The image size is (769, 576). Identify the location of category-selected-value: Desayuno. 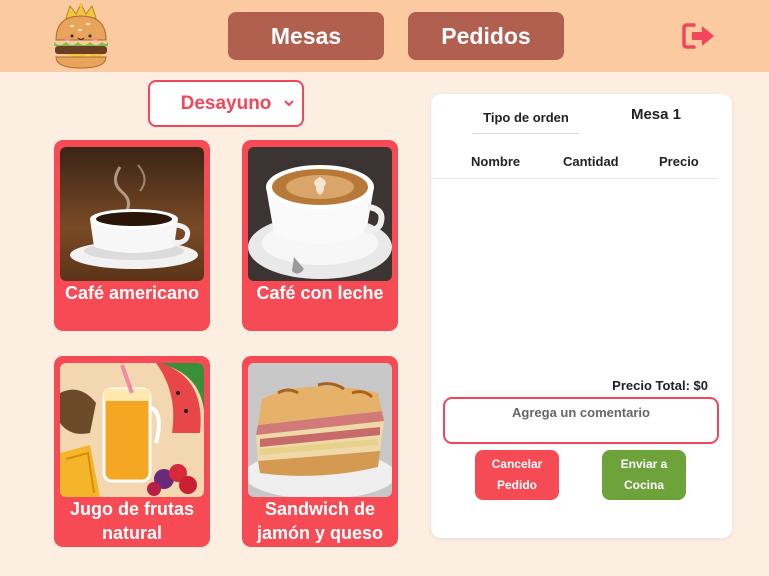
(226, 103).